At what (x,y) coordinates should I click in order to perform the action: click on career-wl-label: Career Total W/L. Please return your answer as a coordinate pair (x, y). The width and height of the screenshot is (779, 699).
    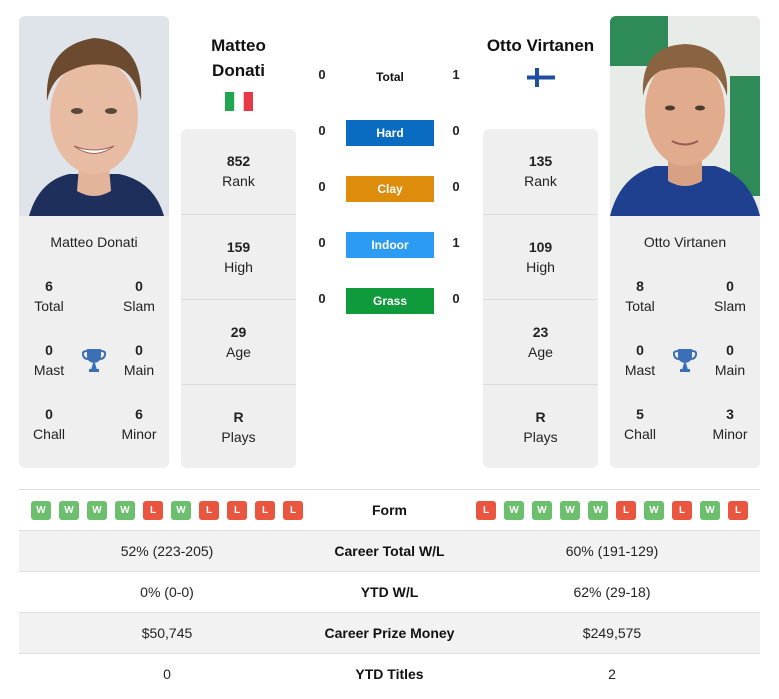
    Looking at the image, I should click on (389, 551).